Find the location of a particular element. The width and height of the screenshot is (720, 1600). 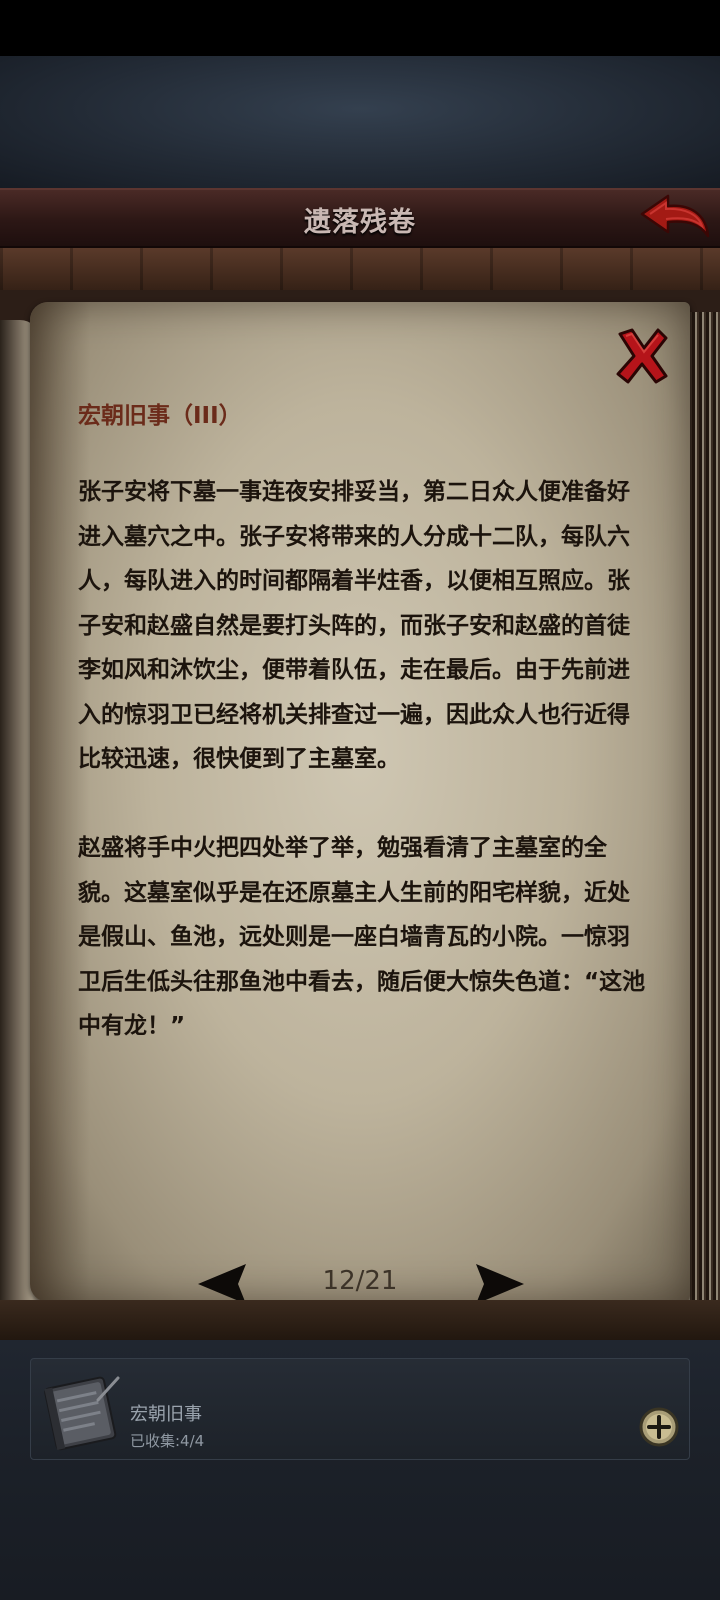

back-arrow-icon is located at coordinates (675, 218).